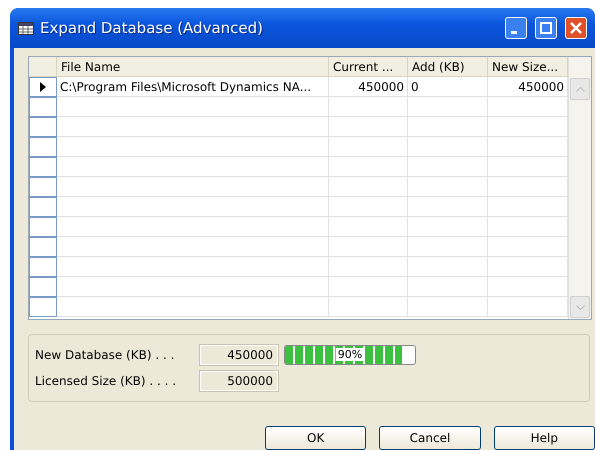 The height and width of the screenshot is (450, 595). I want to click on close-icon, so click(576, 28).